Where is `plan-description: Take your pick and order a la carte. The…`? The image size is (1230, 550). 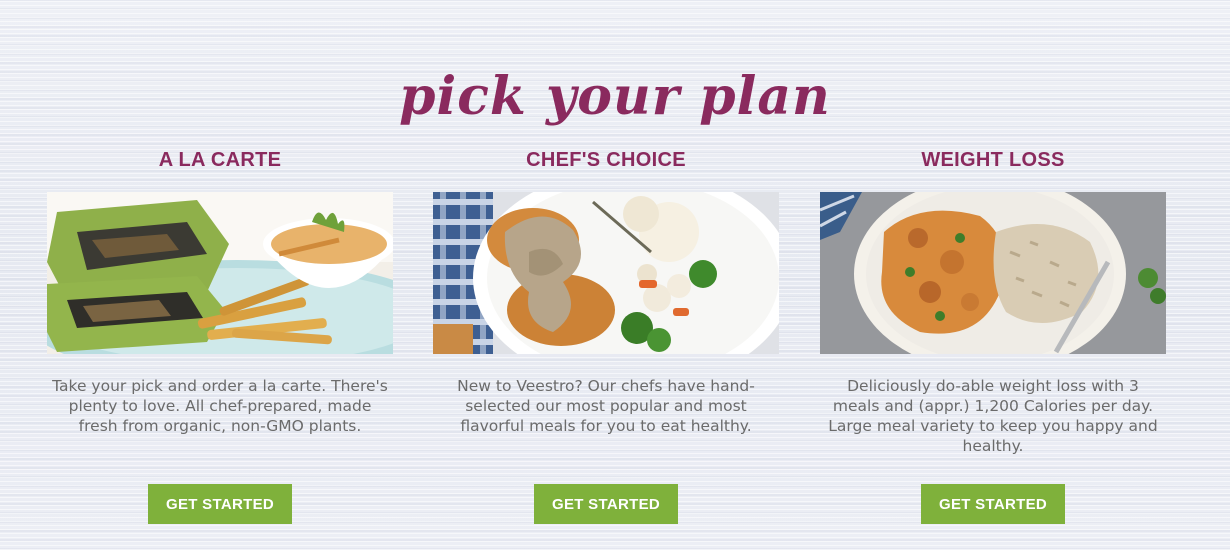
plan-description: Take your pick and order a la carte. The… is located at coordinates (220, 406).